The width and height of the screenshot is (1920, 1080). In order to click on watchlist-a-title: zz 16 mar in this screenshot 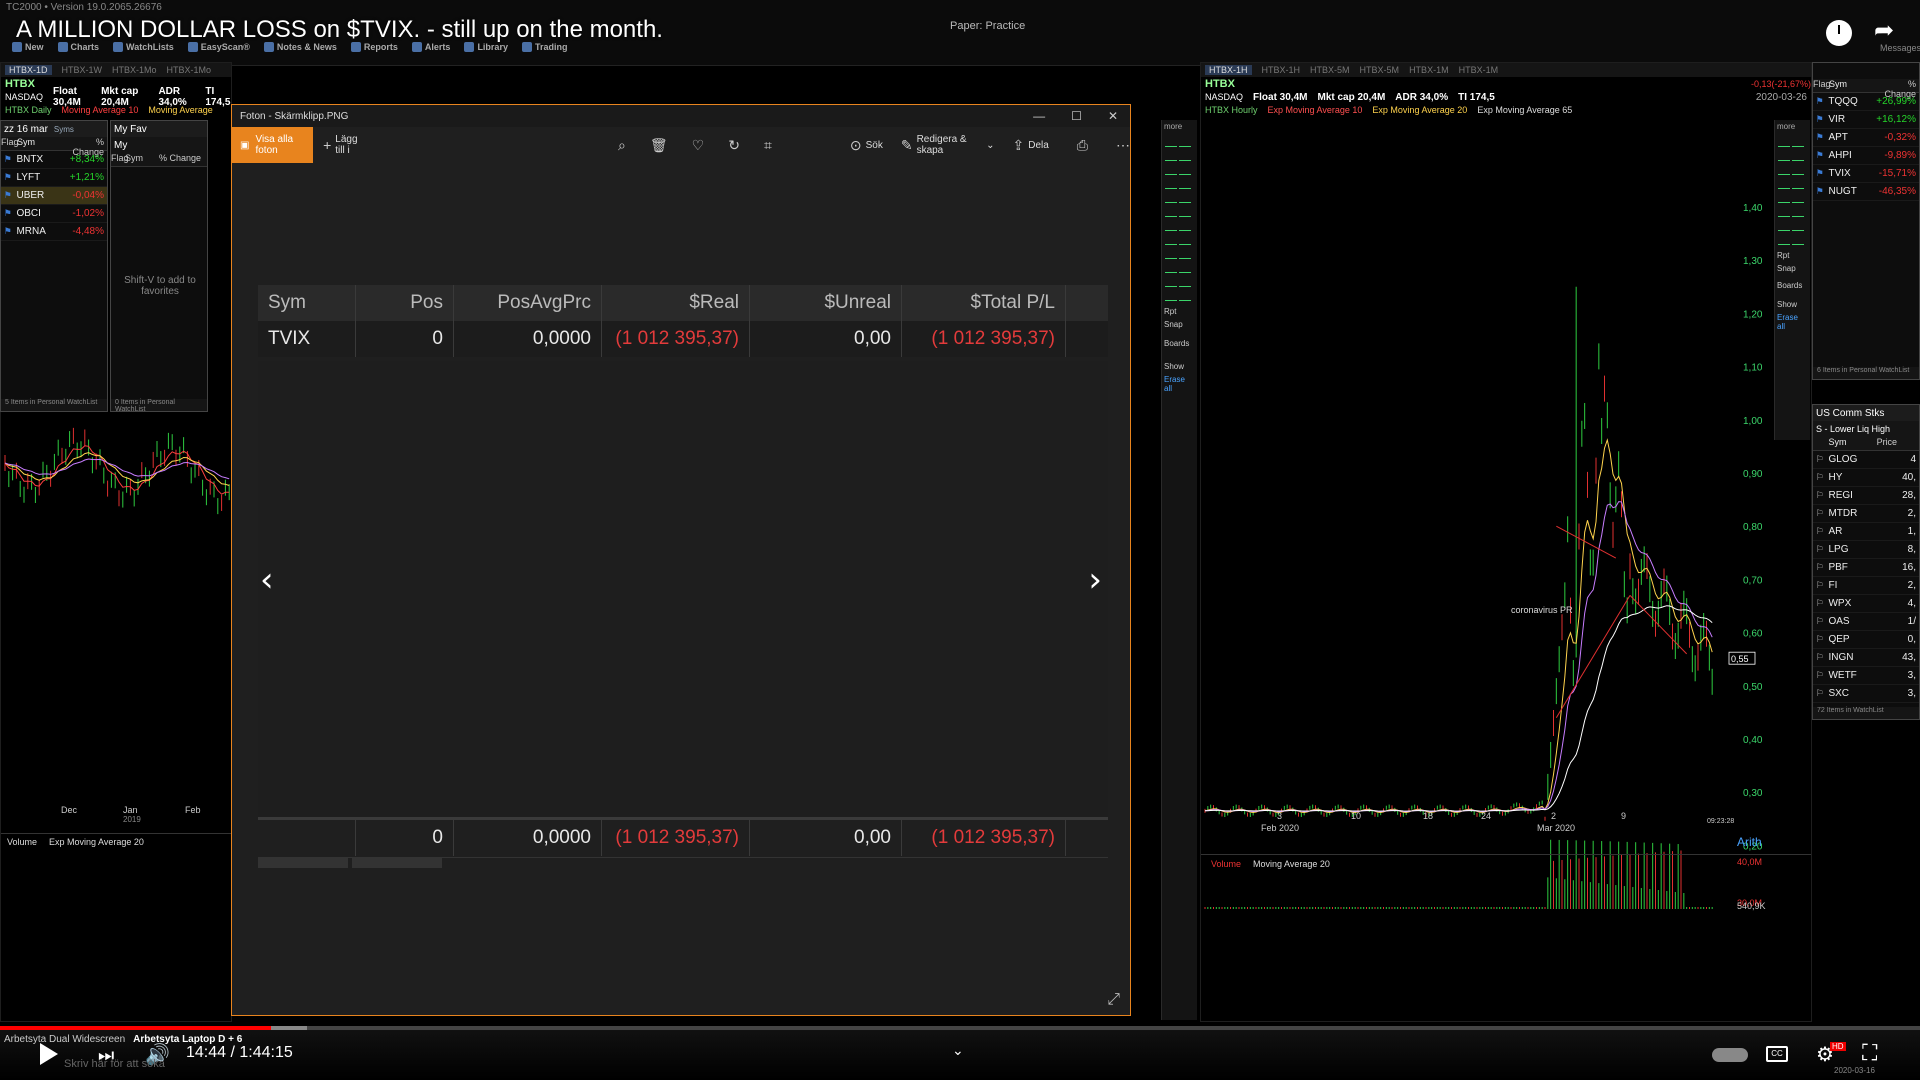, I will do `click(26, 129)`.